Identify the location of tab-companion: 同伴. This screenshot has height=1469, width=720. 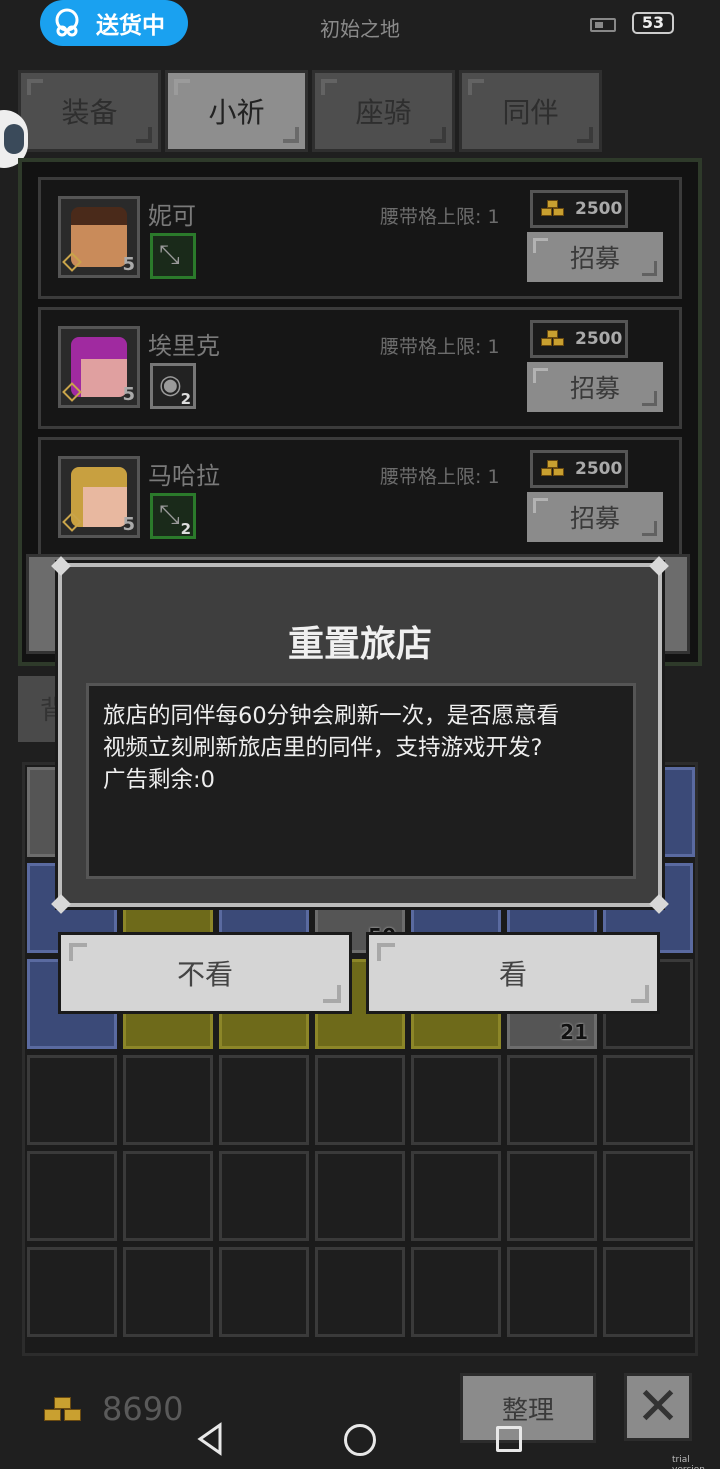
(530, 111).